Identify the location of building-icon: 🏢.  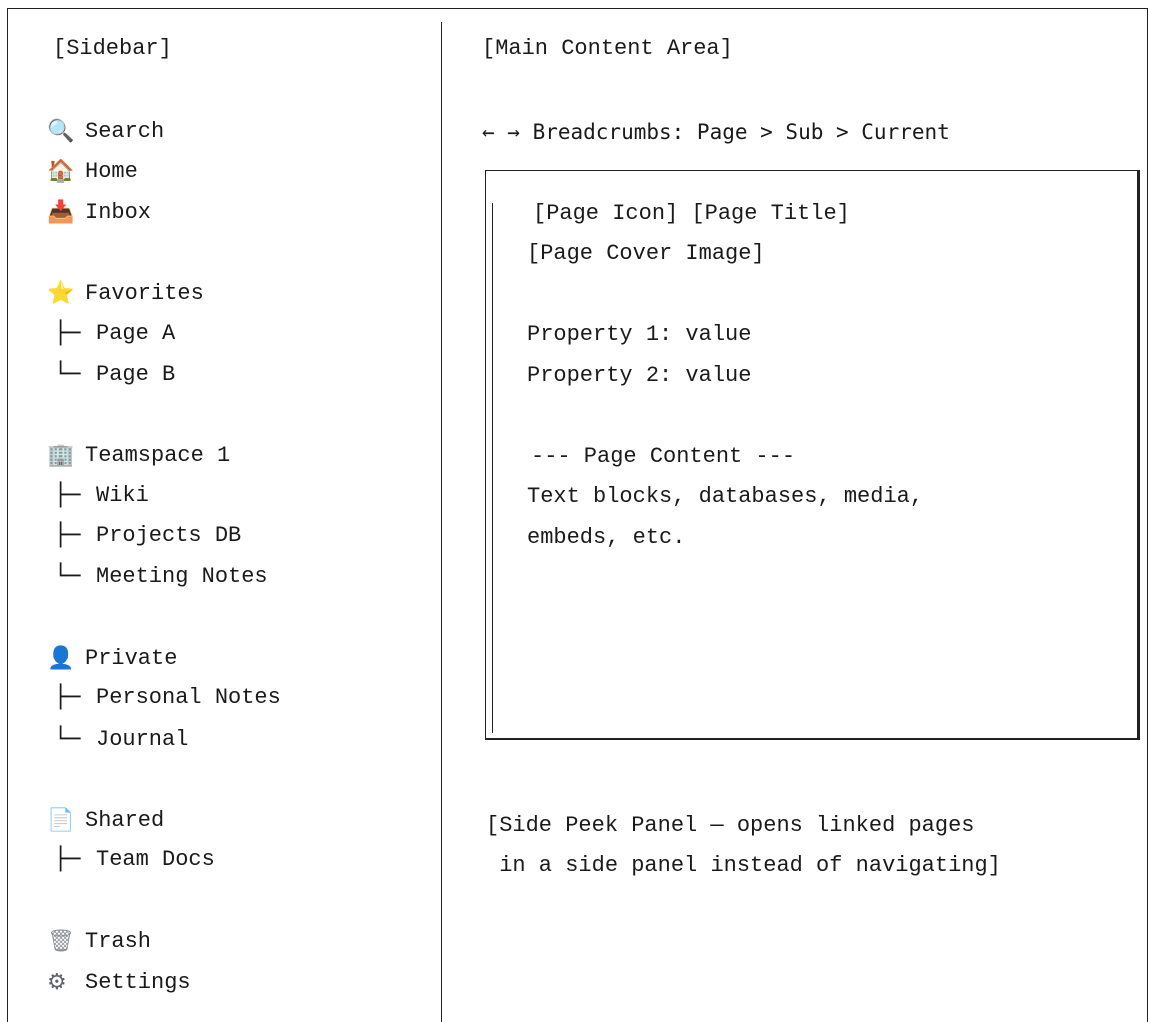
(61, 455).